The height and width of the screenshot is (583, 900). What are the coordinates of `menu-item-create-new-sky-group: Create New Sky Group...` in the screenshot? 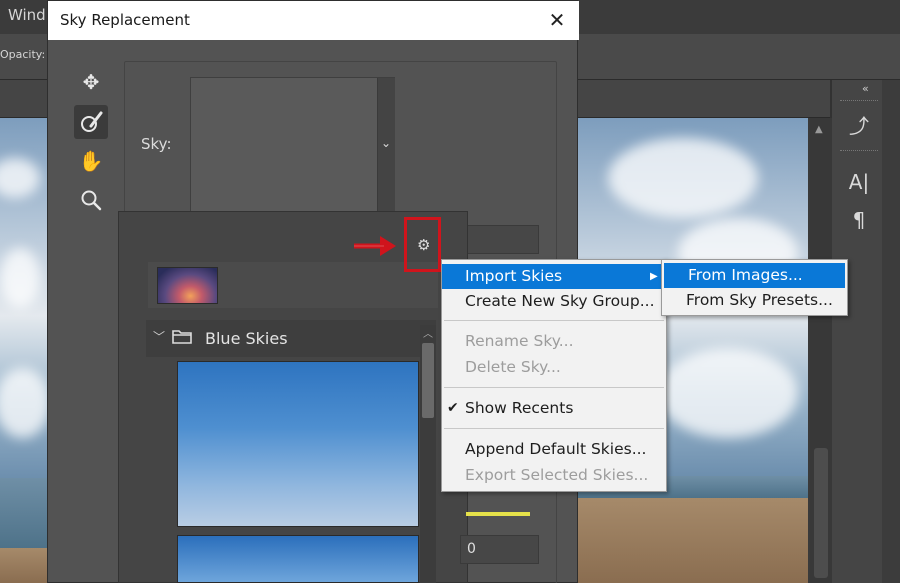 It's located at (554, 301).